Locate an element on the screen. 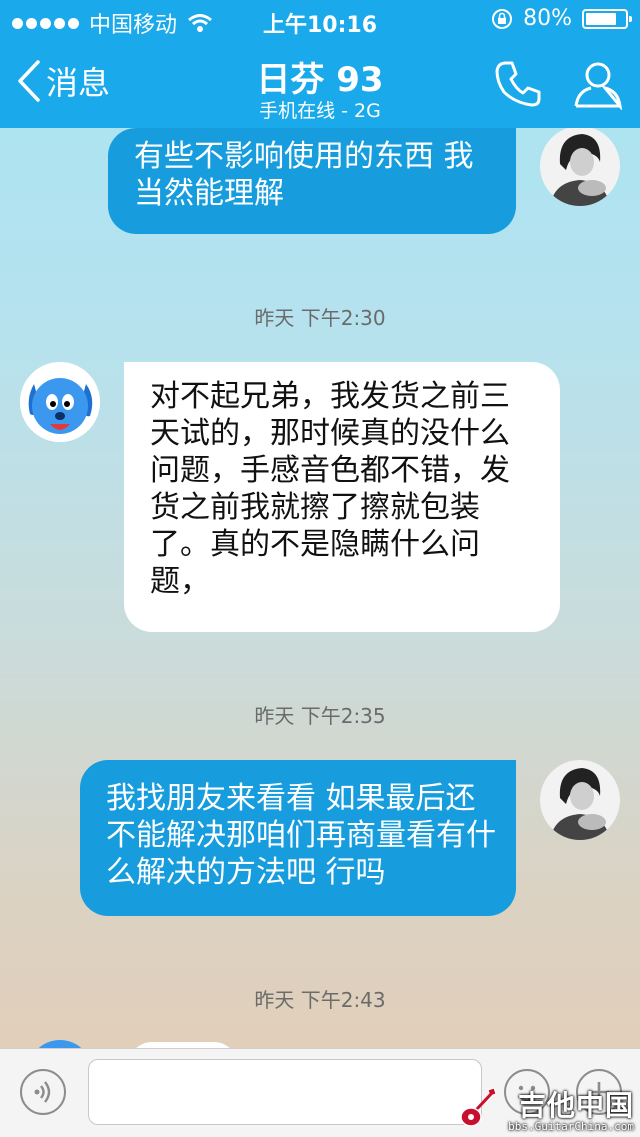  message-input is located at coordinates (285, 1092).